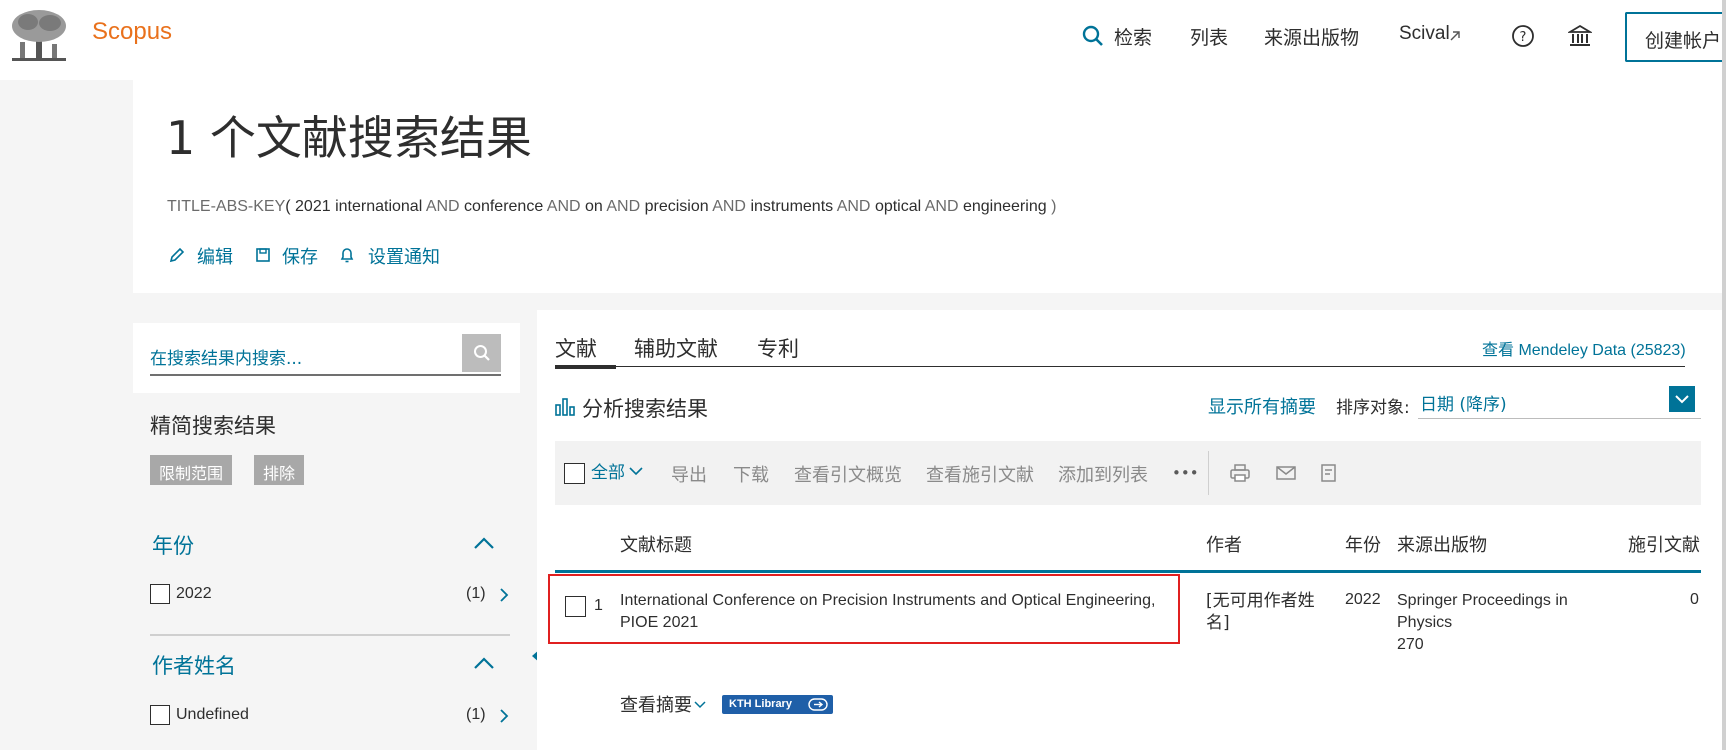  What do you see at coordinates (751, 474) in the screenshot?
I see `download-button: 下载` at bounding box center [751, 474].